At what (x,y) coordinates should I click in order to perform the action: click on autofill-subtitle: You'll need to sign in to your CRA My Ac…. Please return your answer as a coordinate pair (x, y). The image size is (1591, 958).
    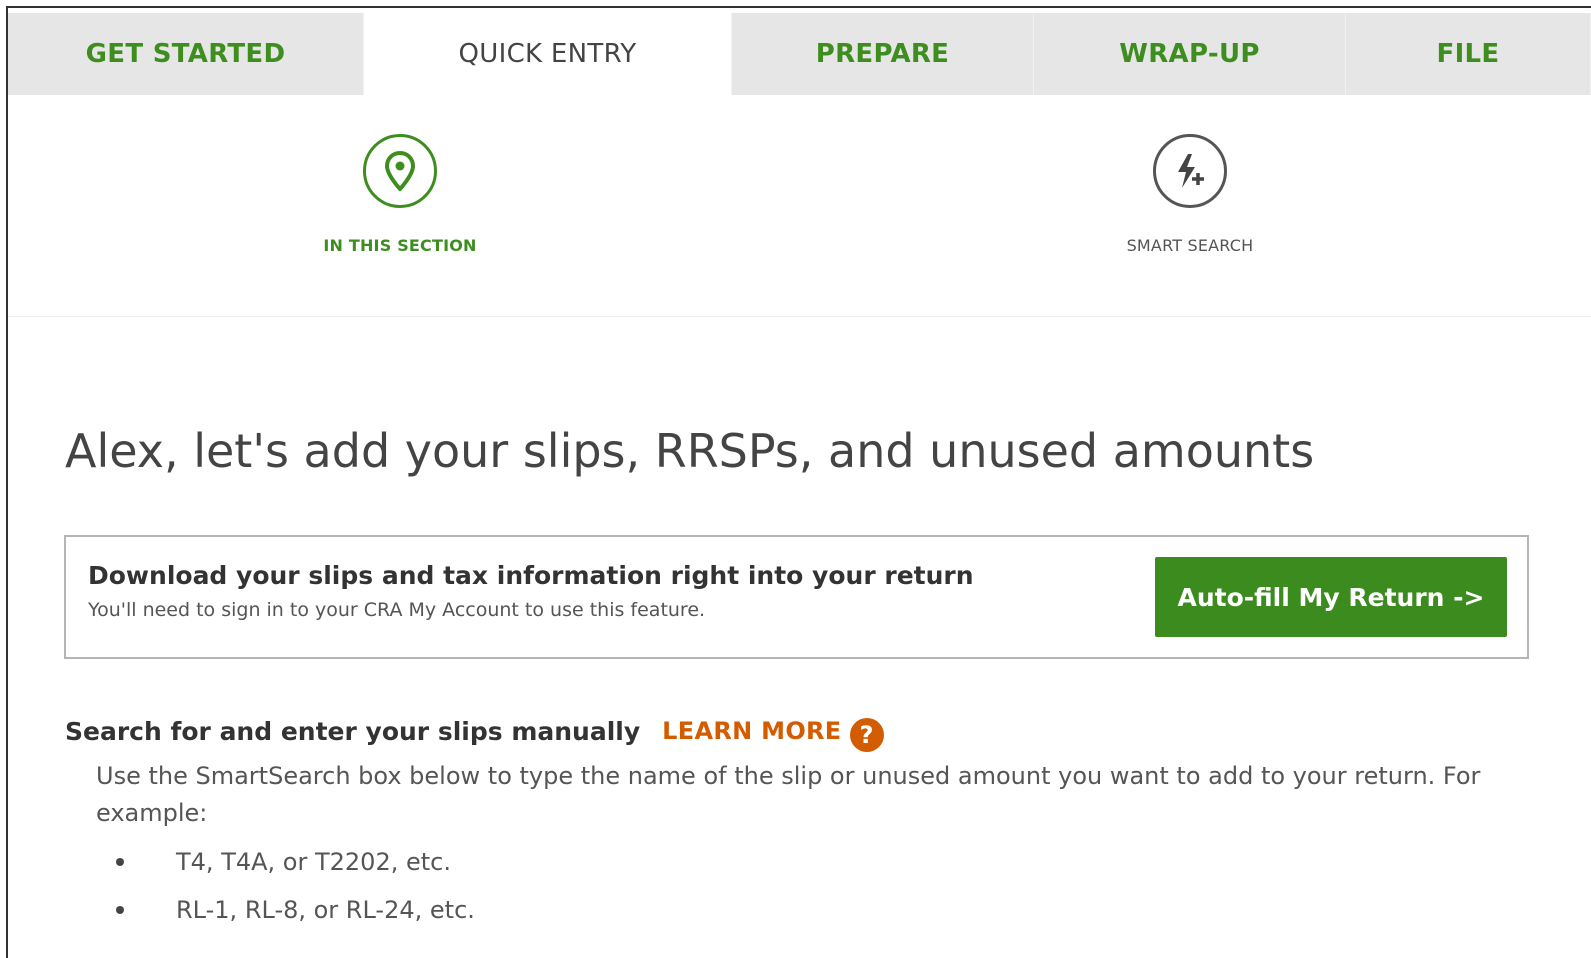
    Looking at the image, I should click on (397, 610).